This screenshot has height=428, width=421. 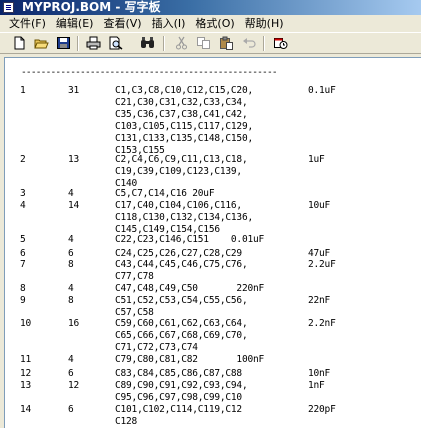 What do you see at coordinates (8, 7) in the screenshot?
I see `wordpad-app-icon` at bounding box center [8, 7].